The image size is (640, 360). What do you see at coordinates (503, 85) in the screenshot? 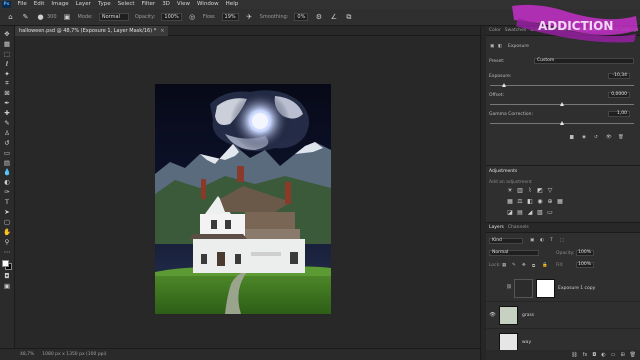
I see `exposure-slider-knob` at bounding box center [503, 85].